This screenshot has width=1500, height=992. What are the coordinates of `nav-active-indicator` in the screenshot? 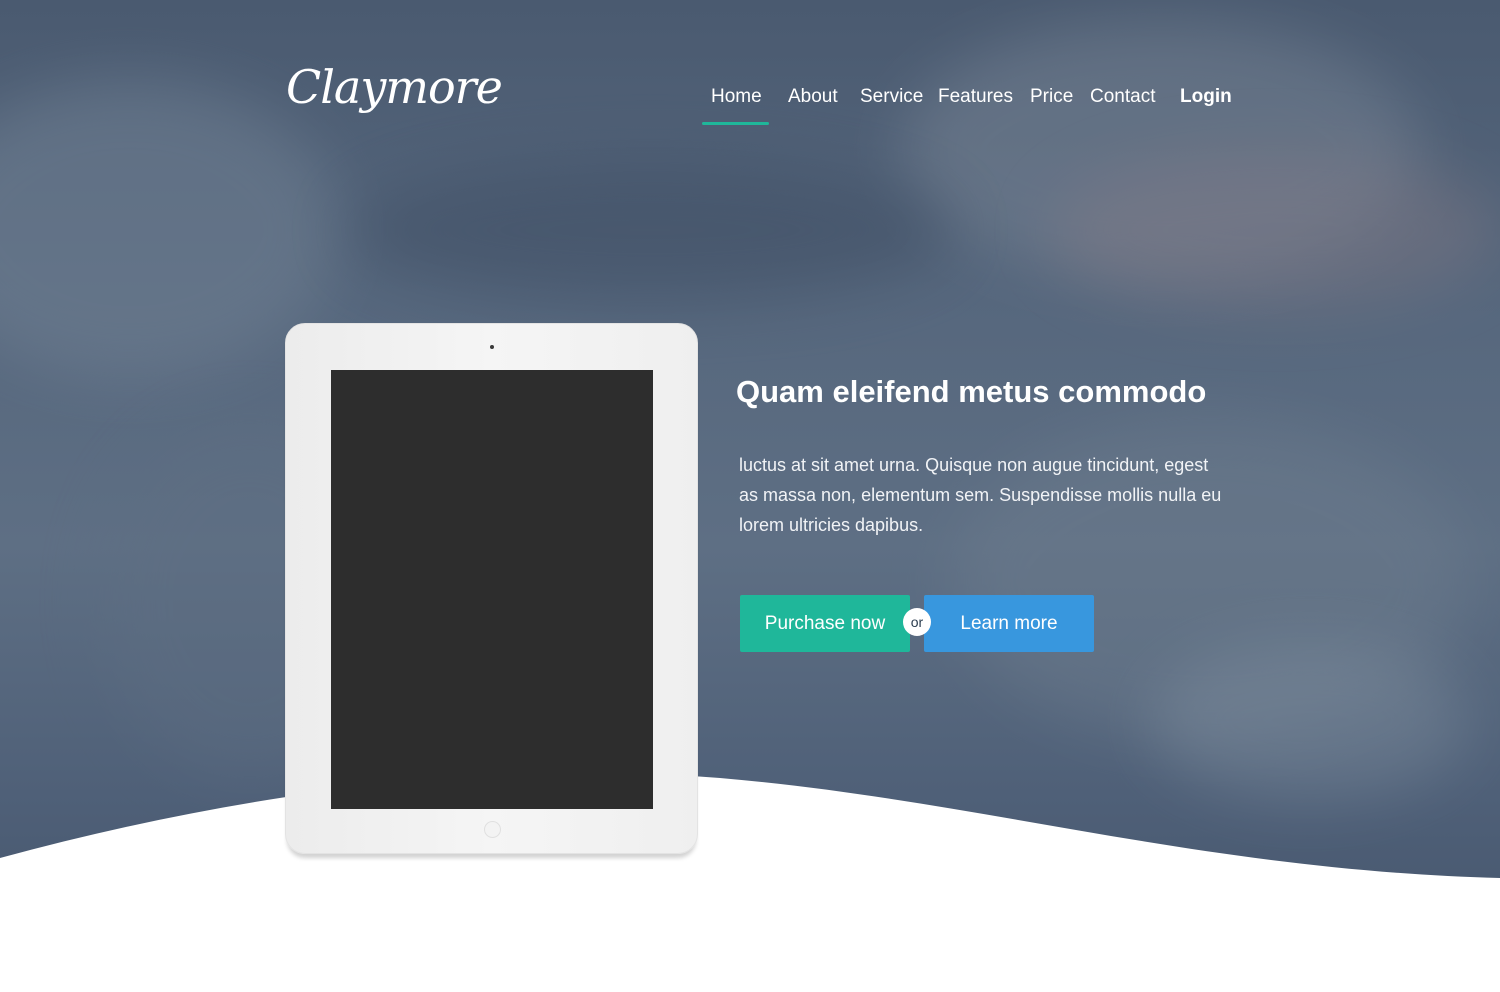 It's located at (735, 123).